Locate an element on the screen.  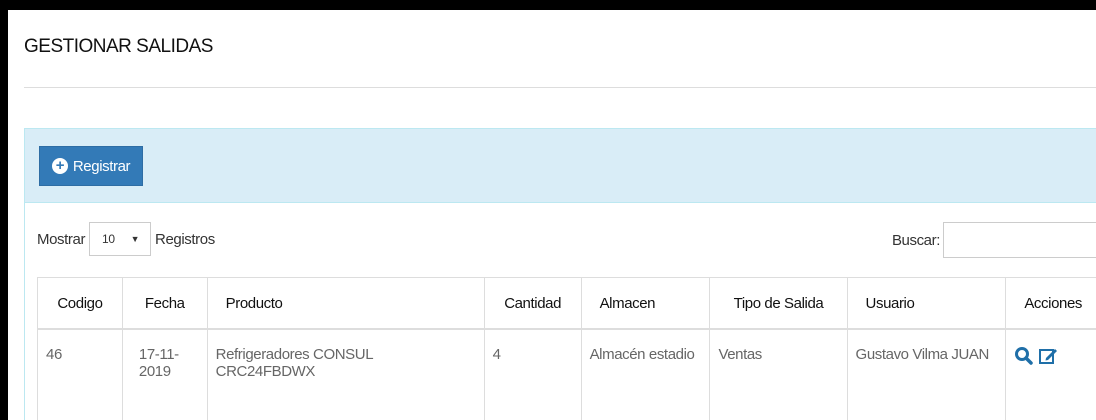
search-control: Buscar: is located at coordinates (994, 240).